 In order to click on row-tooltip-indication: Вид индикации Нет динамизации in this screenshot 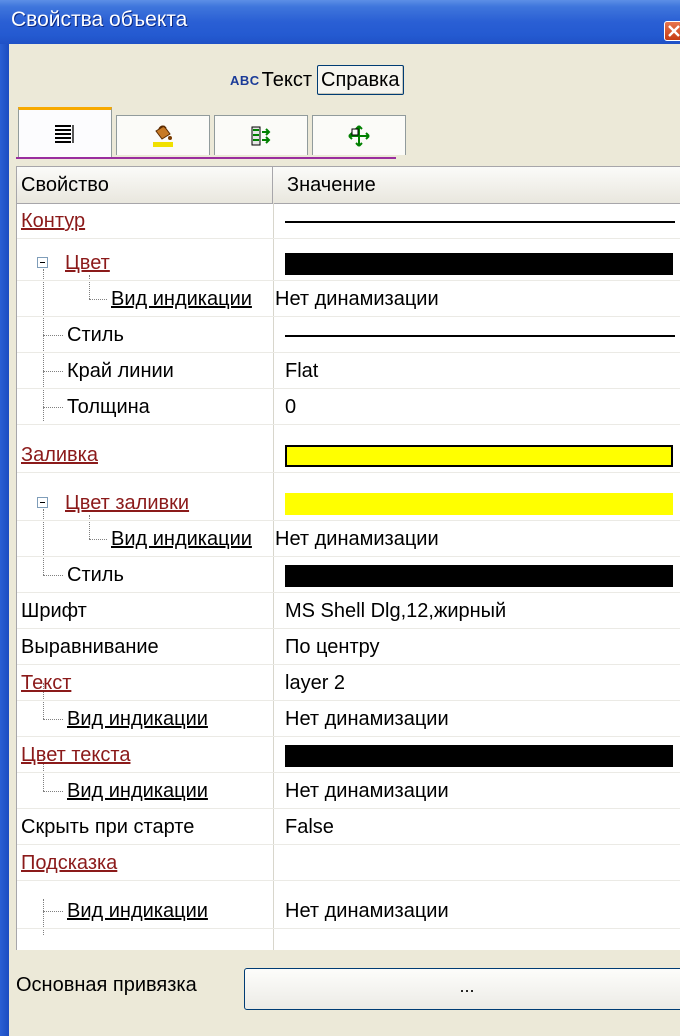, I will do `click(348, 911)`.